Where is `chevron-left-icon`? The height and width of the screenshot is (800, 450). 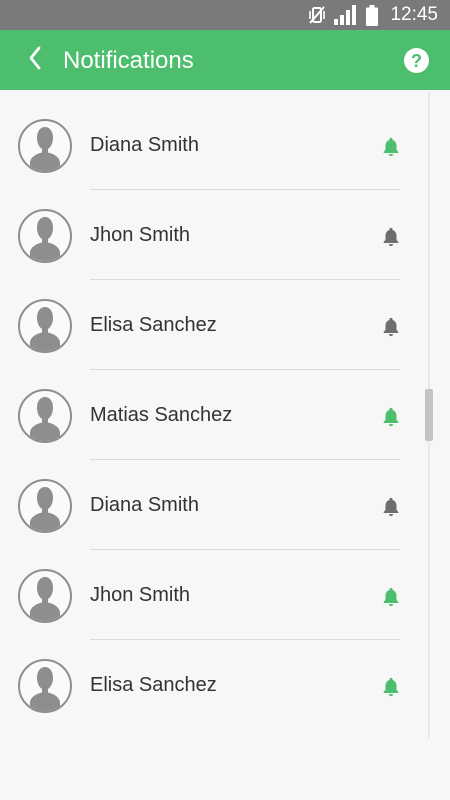 chevron-left-icon is located at coordinates (35, 60).